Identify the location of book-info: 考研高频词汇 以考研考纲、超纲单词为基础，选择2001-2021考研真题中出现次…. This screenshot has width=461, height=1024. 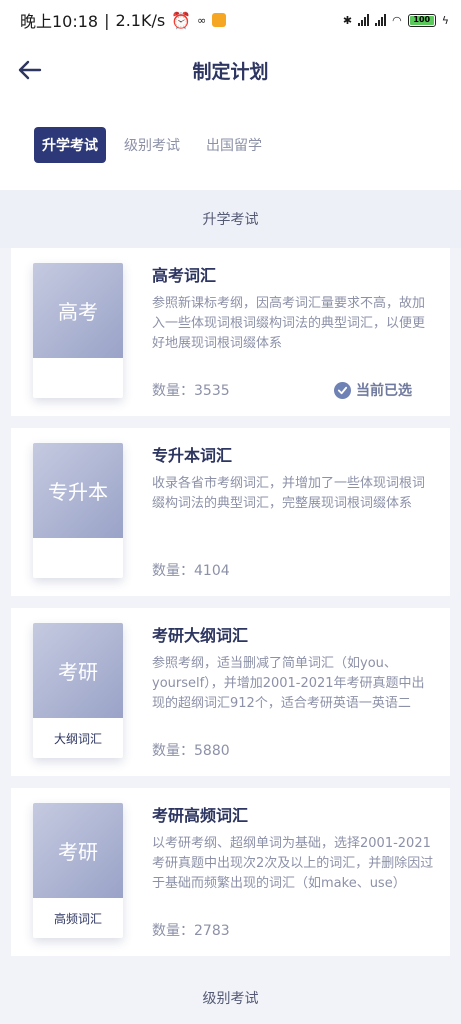
(293, 848).